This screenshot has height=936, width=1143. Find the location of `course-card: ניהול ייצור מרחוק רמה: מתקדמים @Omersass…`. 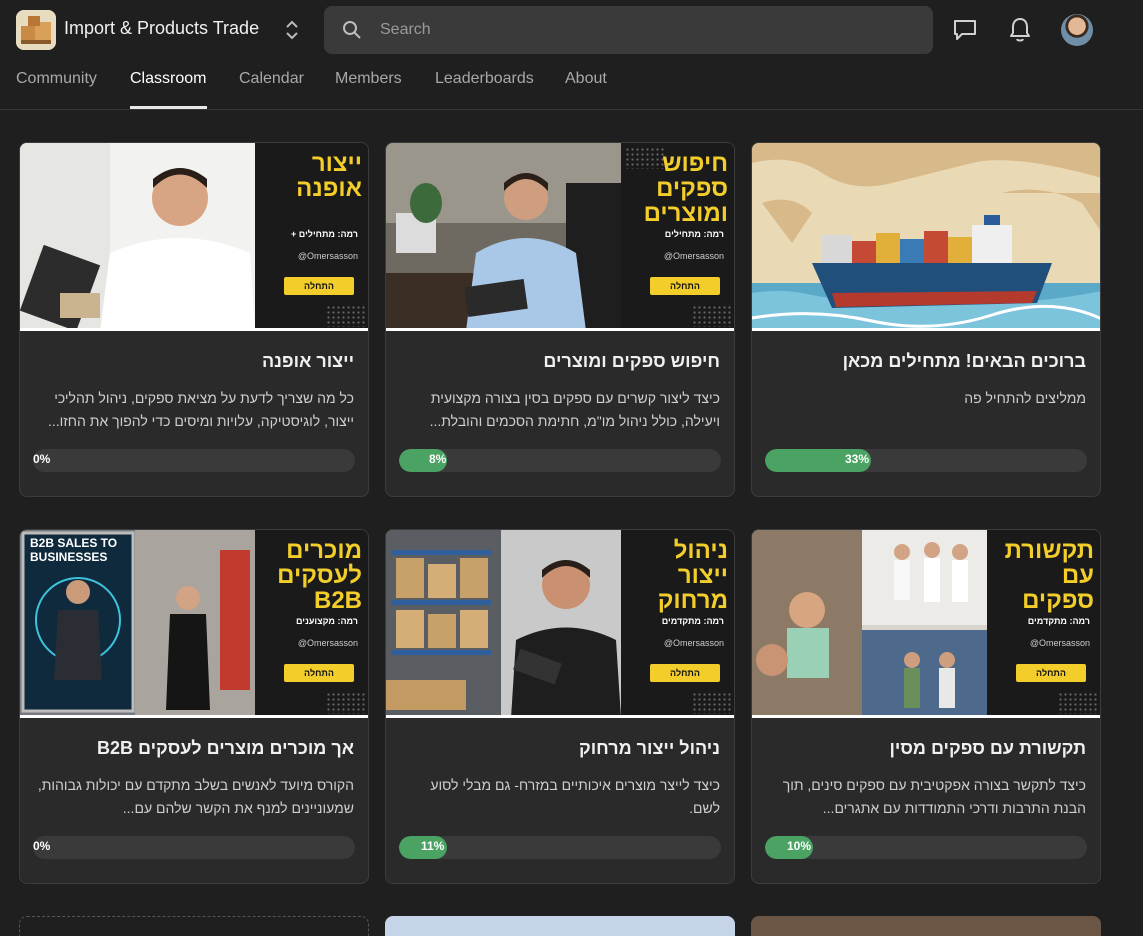

course-card: ניהול ייצור מרחוק רמה: מתקדמים @Omersass… is located at coordinates (560, 706).